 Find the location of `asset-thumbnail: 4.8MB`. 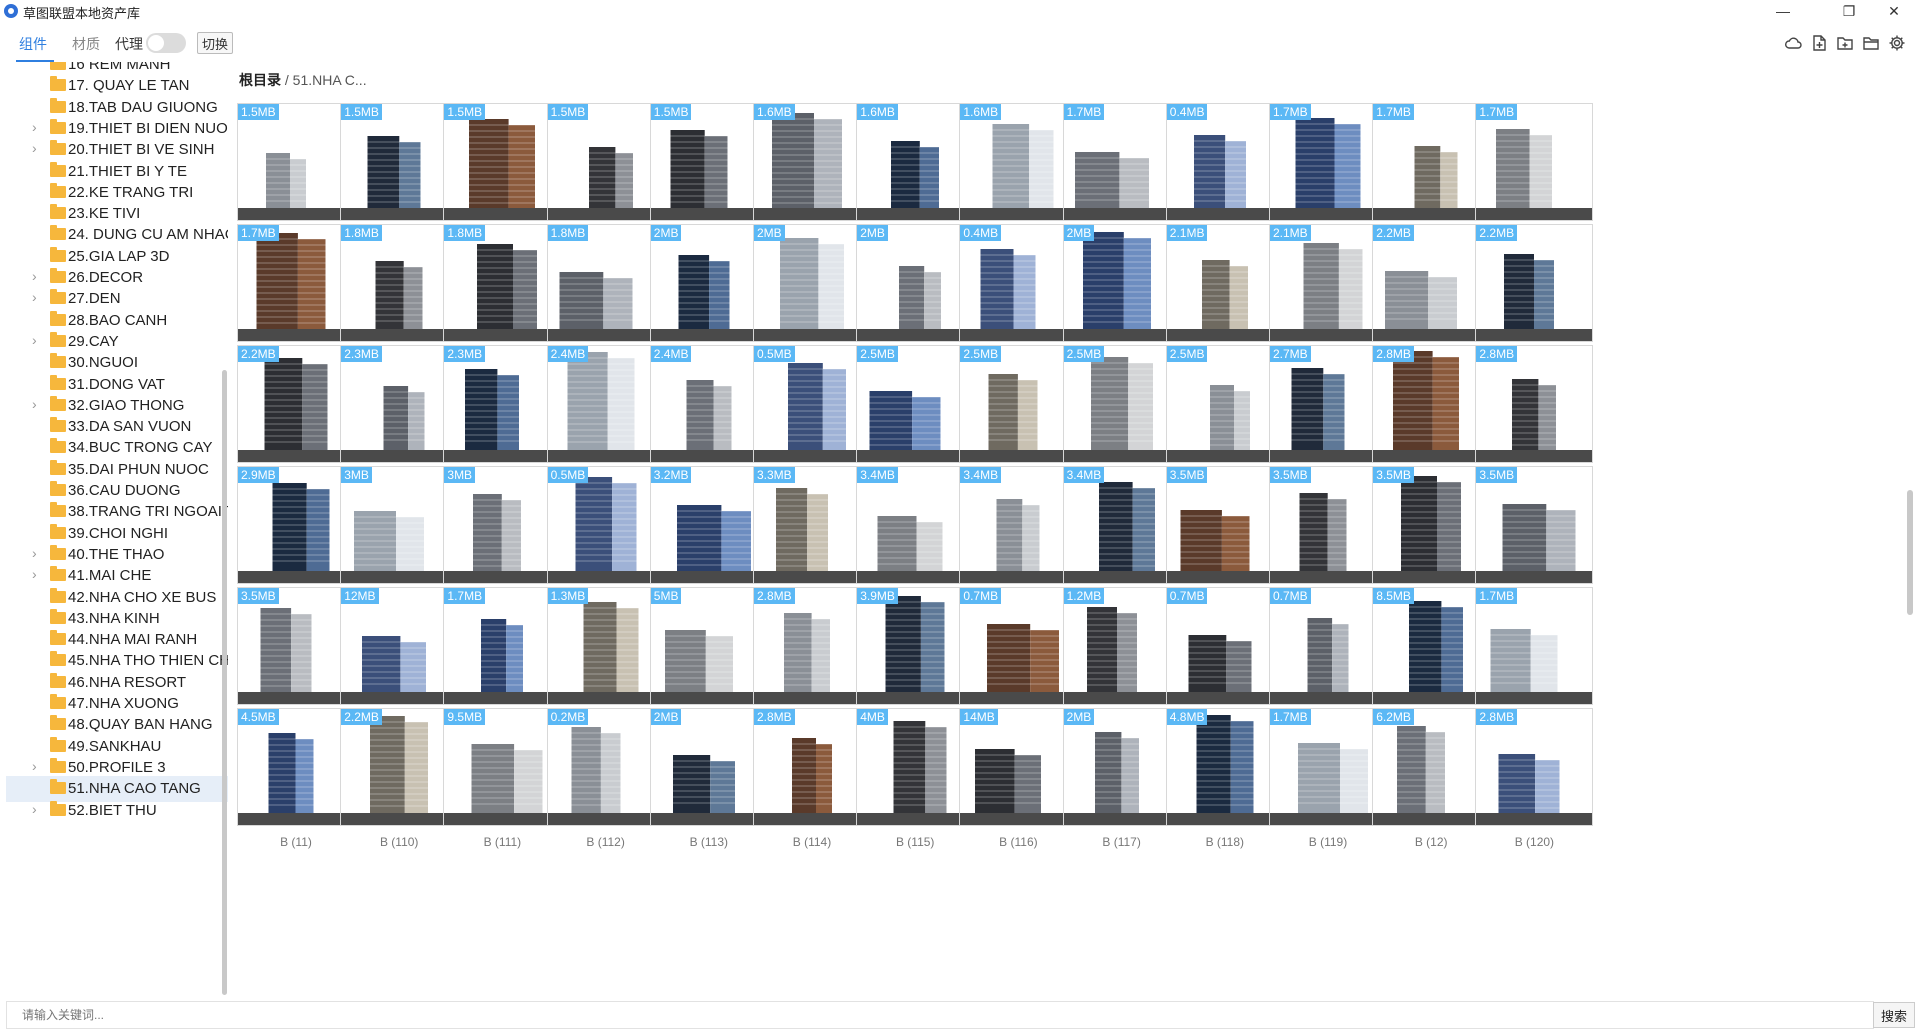

asset-thumbnail: 4.8MB is located at coordinates (1224, 767).